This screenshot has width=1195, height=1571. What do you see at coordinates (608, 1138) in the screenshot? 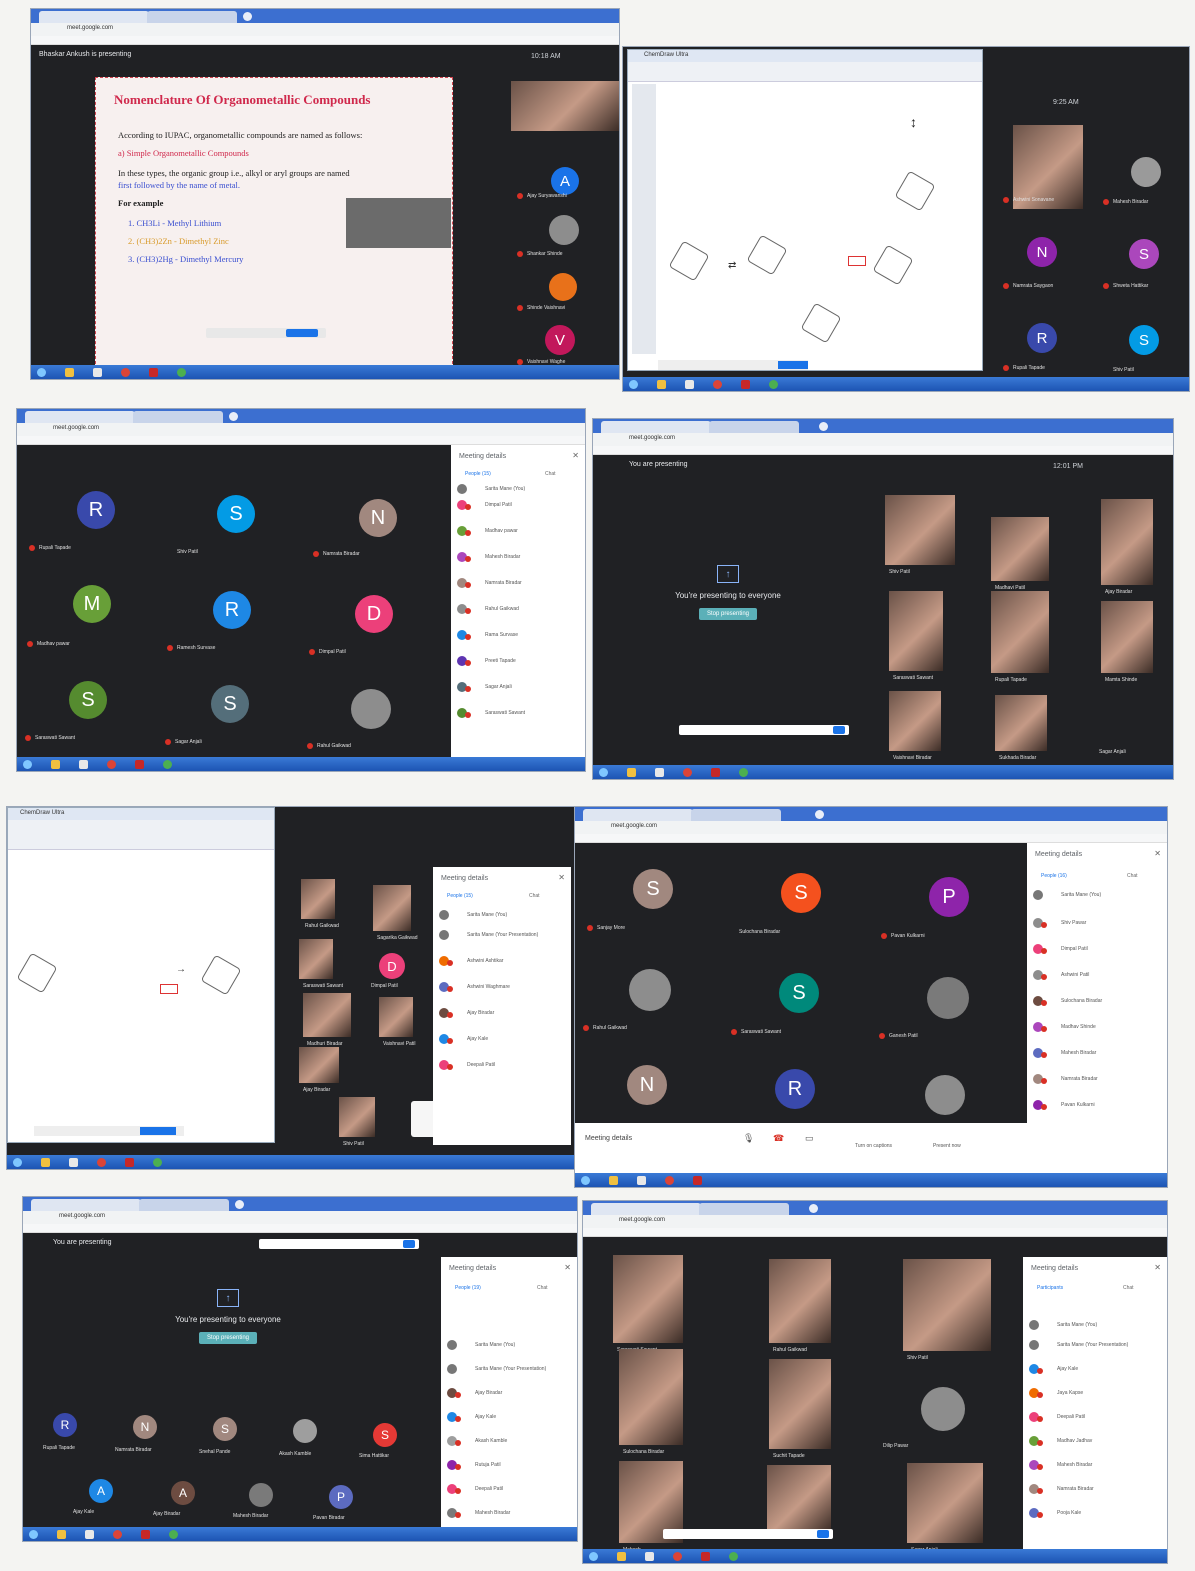
I see `meeting-details-button: Meeting details` at bounding box center [608, 1138].